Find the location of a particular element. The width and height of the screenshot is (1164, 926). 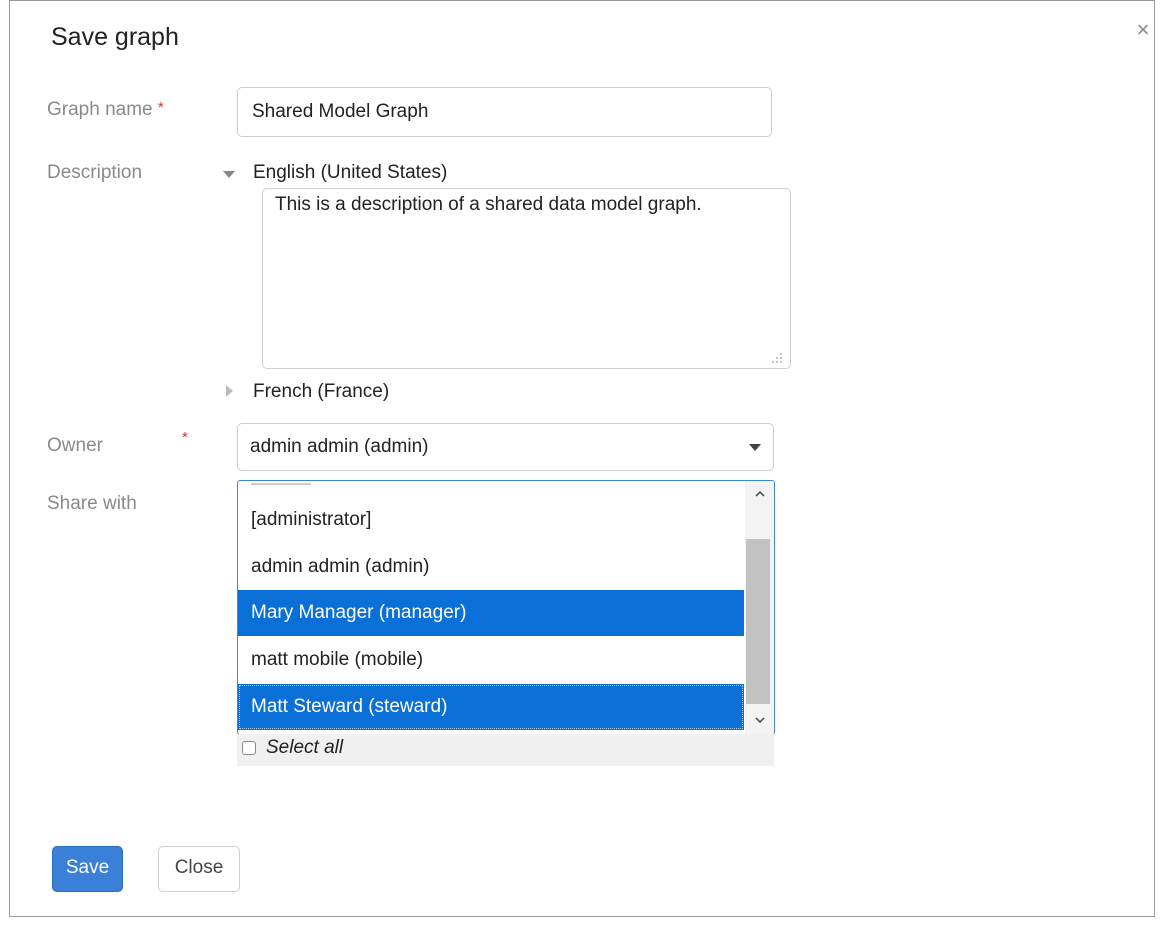

graph-name-label: Graph name * is located at coordinates (105, 110).